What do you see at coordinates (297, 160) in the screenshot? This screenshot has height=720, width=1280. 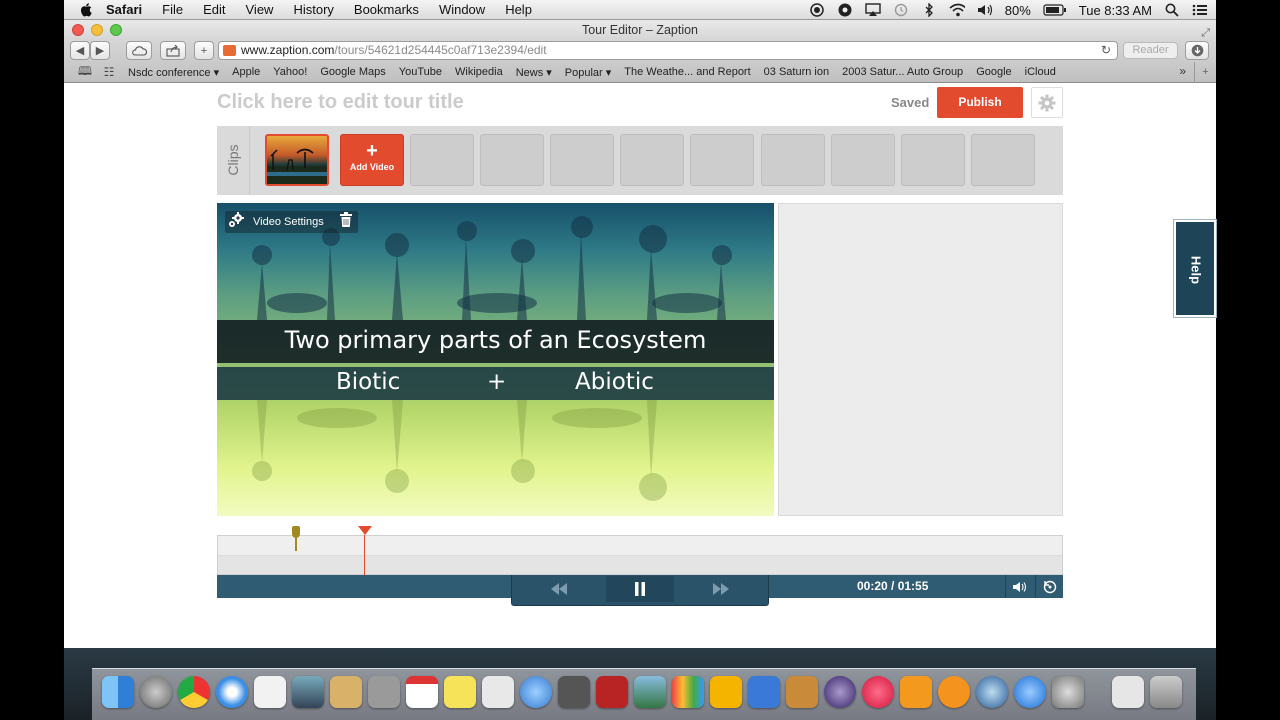 I see `video-clip-thumbnail` at bounding box center [297, 160].